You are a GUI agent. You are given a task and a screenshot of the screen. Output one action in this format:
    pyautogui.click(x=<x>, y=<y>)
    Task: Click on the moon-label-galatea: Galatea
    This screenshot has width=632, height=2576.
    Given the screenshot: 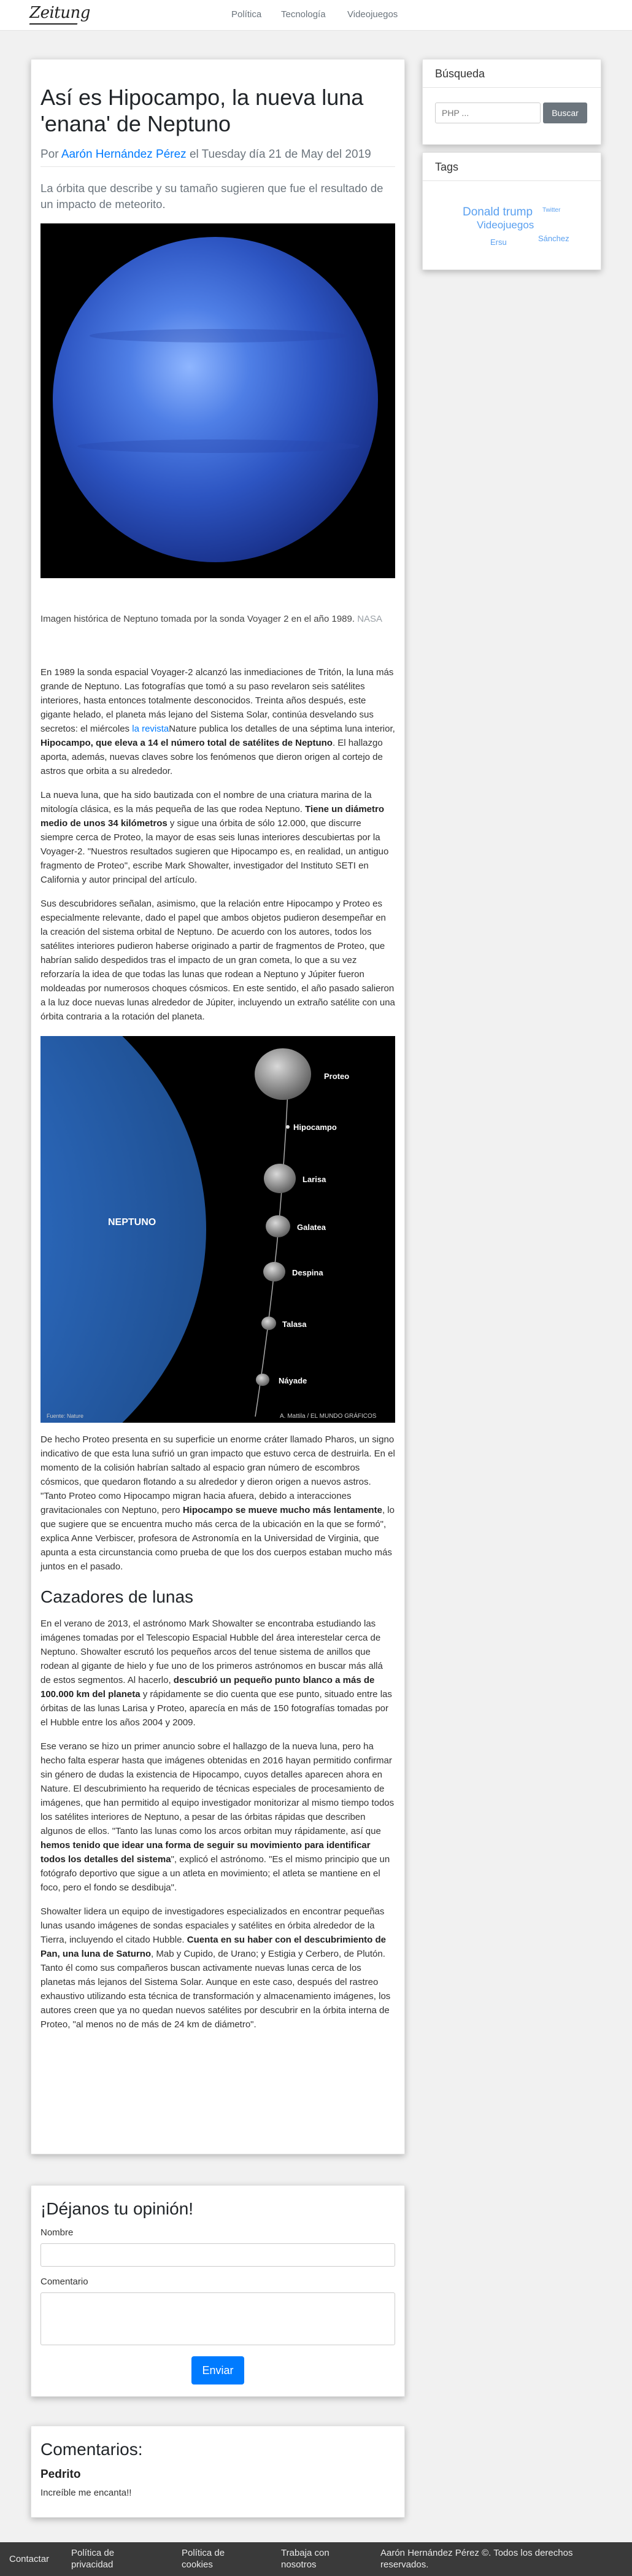 What is the action you would take?
    pyautogui.click(x=311, y=1227)
    